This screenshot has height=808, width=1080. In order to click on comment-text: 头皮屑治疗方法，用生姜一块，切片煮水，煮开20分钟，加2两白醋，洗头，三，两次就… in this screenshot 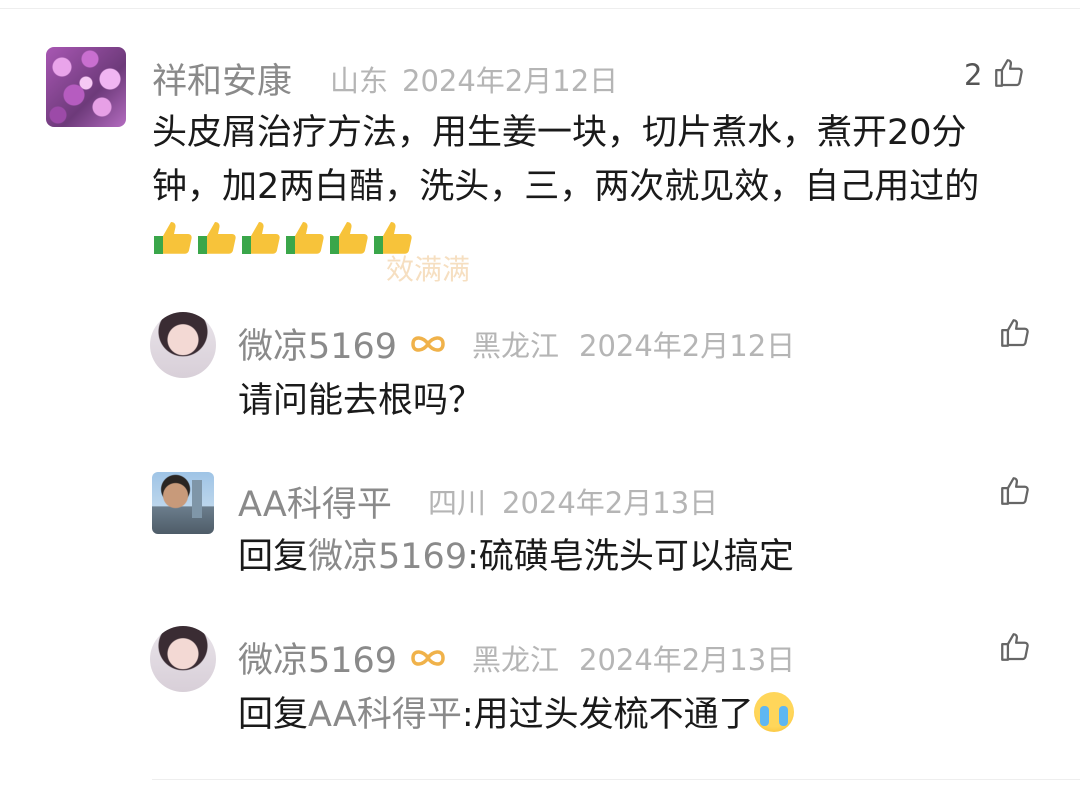, I will do `click(566, 160)`.